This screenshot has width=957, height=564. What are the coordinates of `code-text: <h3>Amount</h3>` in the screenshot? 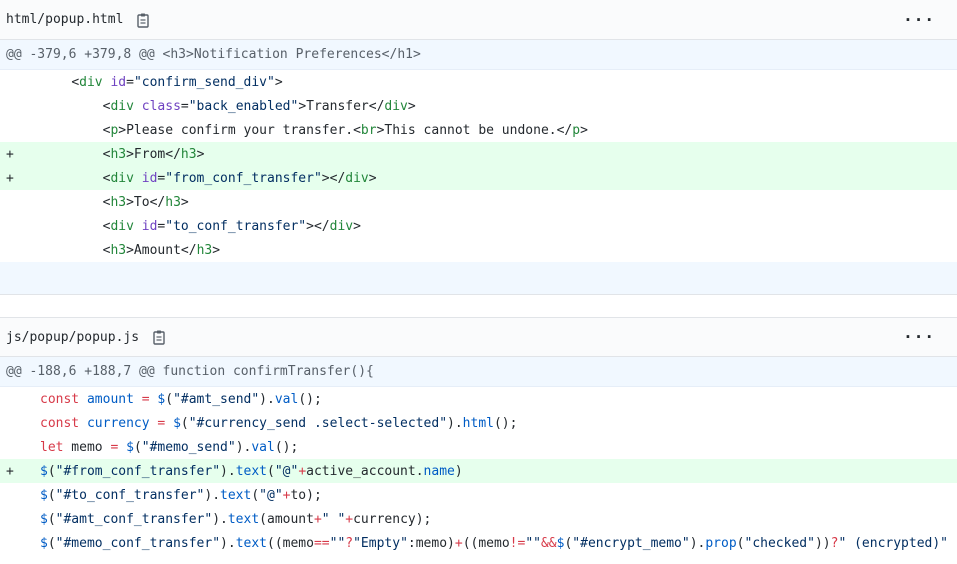 It's located at (498, 250).